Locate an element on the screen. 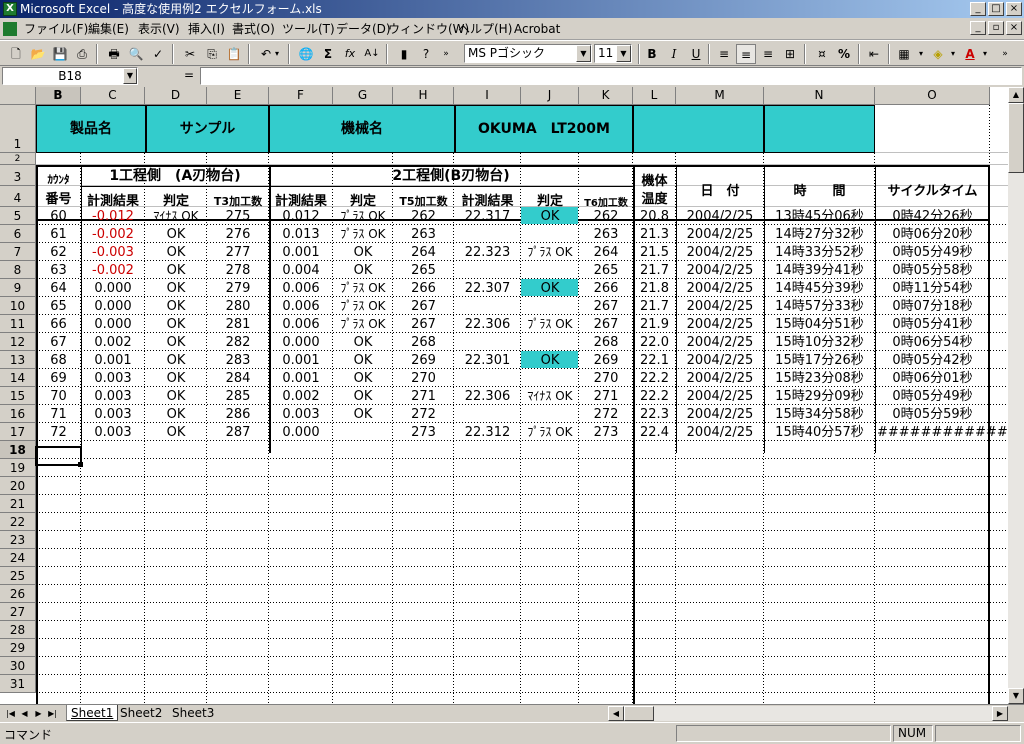 The image size is (1024, 744). cell-g13: OK is located at coordinates (363, 360).